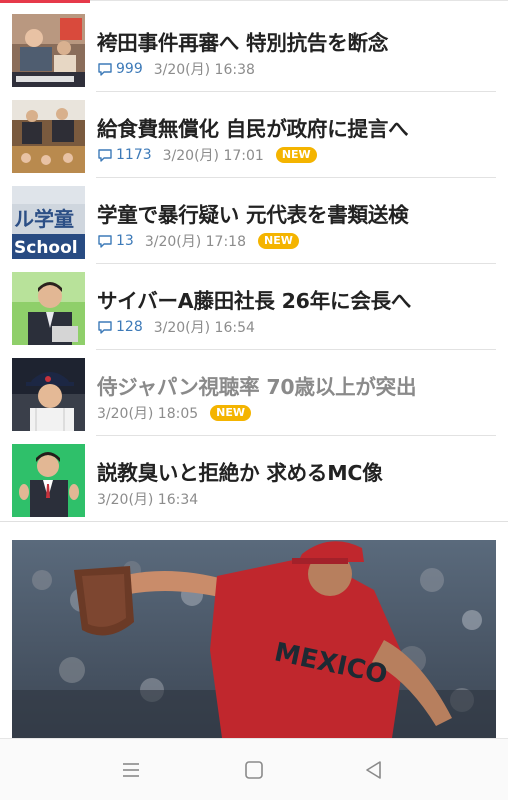 The width and height of the screenshot is (508, 800). I want to click on news-title: サイバーA藤田社長 26年に会長へ, so click(254, 301).